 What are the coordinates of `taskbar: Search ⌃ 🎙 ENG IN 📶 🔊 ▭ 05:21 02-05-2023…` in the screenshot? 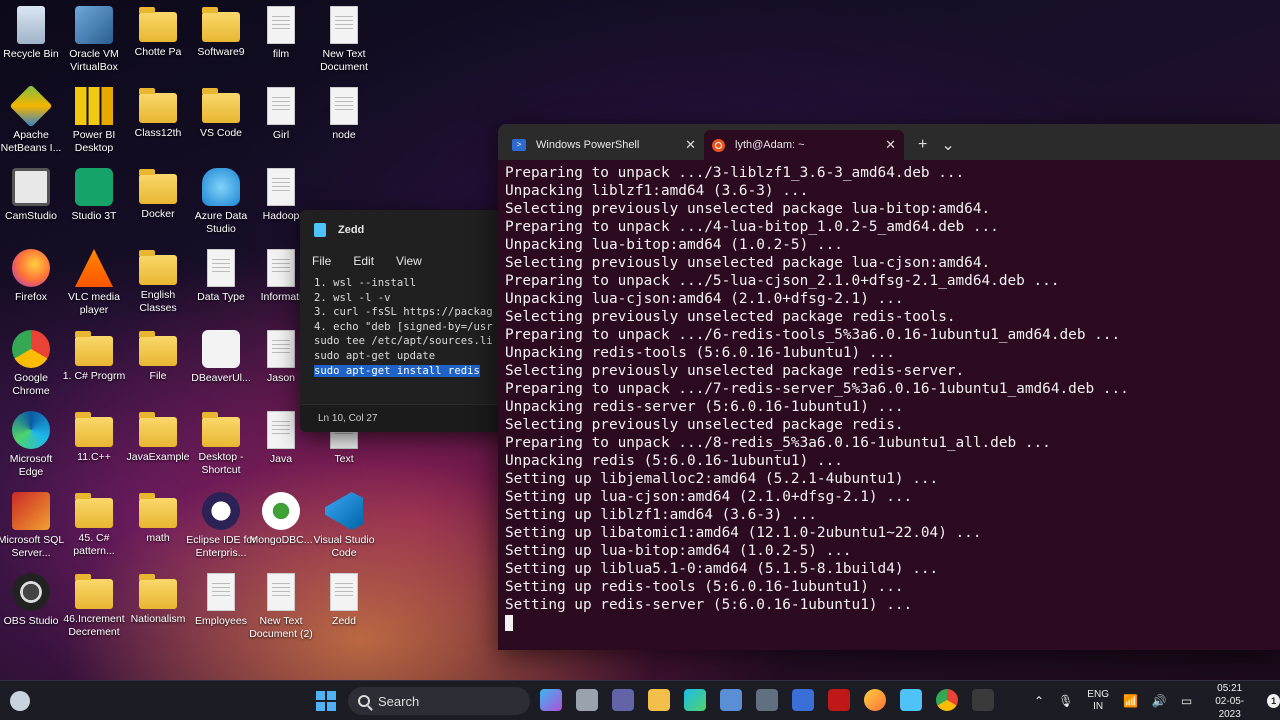 It's located at (640, 700).